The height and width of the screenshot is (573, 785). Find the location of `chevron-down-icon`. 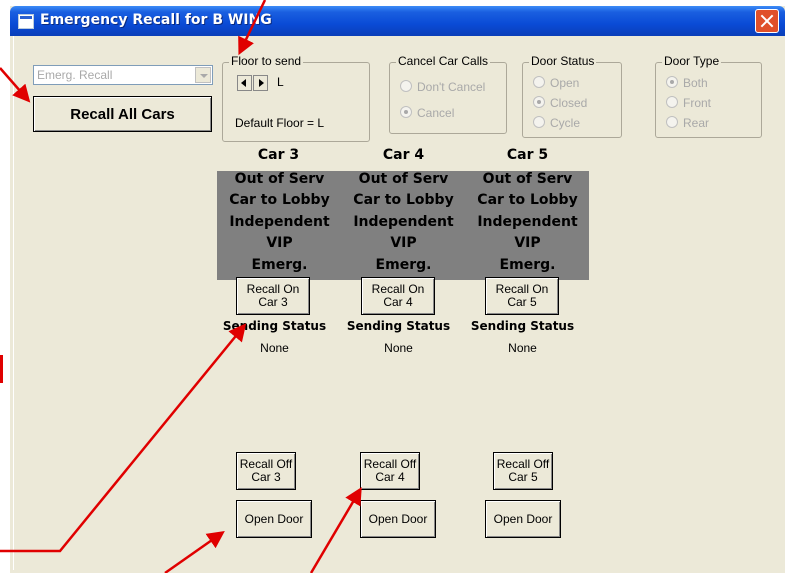

chevron-down-icon is located at coordinates (203, 75).